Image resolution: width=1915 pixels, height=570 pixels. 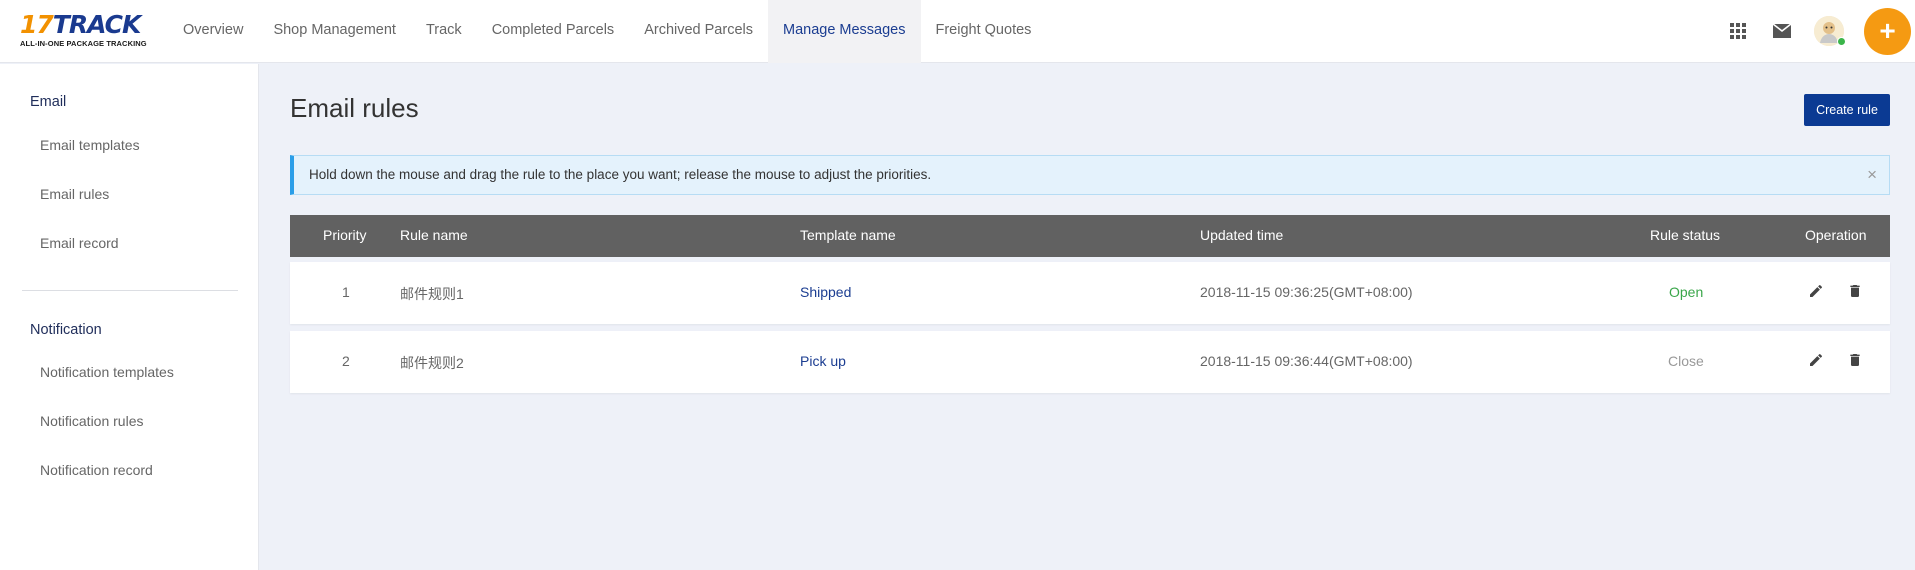 What do you see at coordinates (1686, 292) in the screenshot?
I see `status-badge: Open` at bounding box center [1686, 292].